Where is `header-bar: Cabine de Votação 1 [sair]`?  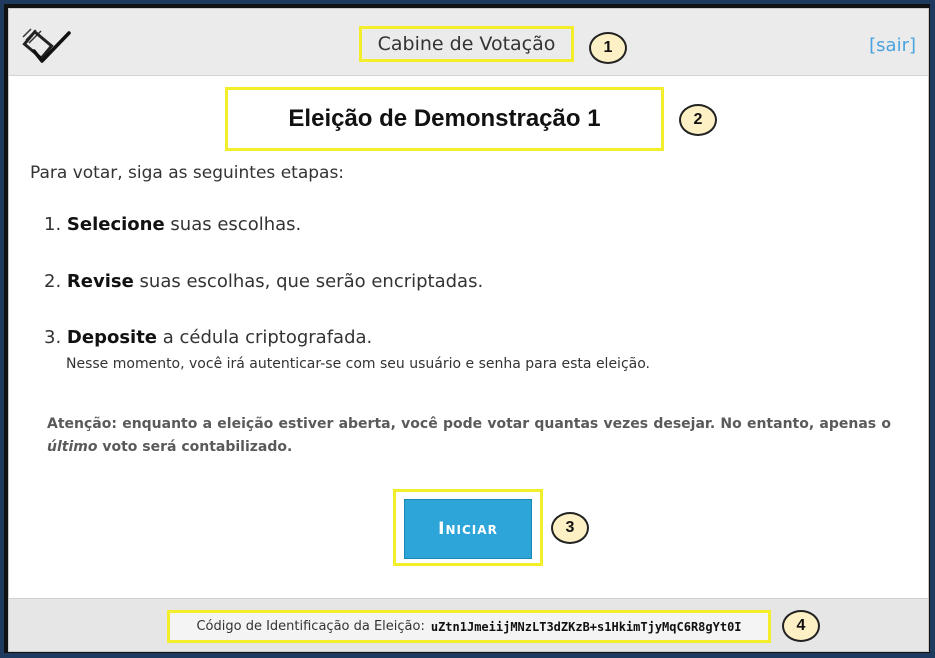 header-bar: Cabine de Votação 1 [sair] is located at coordinates (468, 42).